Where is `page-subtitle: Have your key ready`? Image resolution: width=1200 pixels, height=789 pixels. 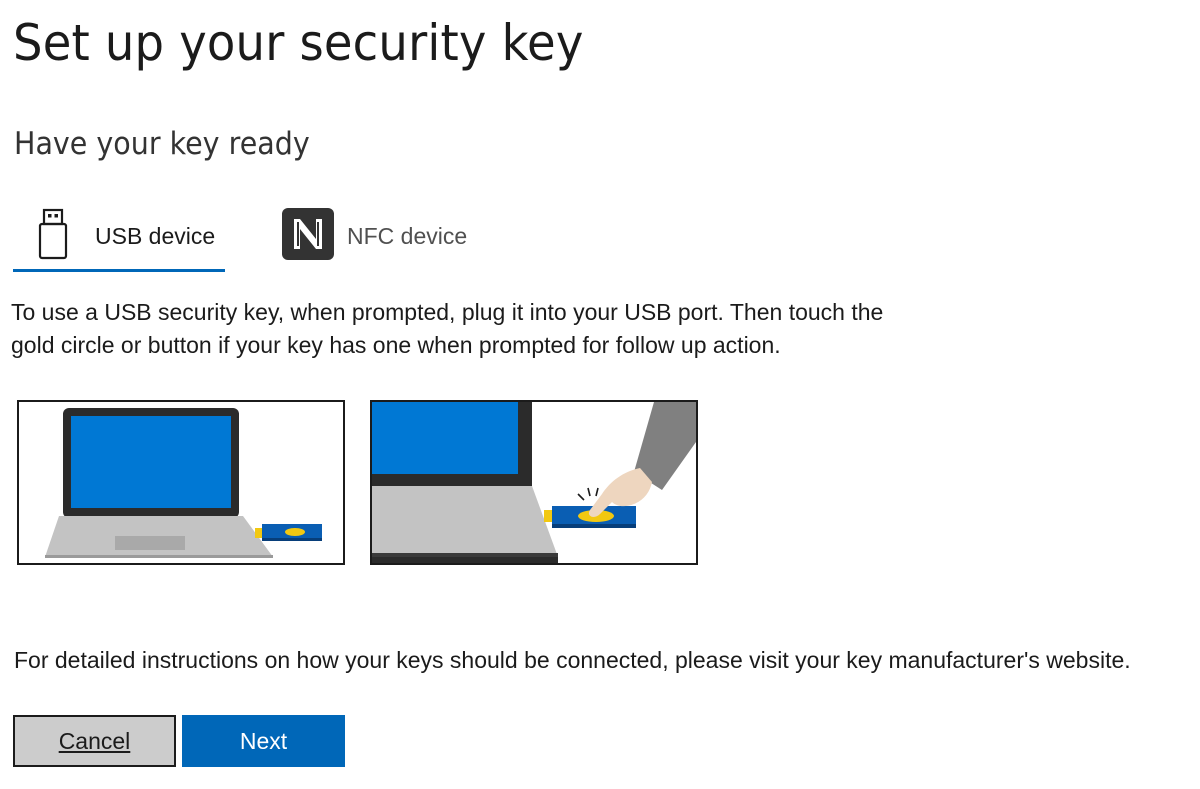
page-subtitle: Have your key ready is located at coordinates (162, 144).